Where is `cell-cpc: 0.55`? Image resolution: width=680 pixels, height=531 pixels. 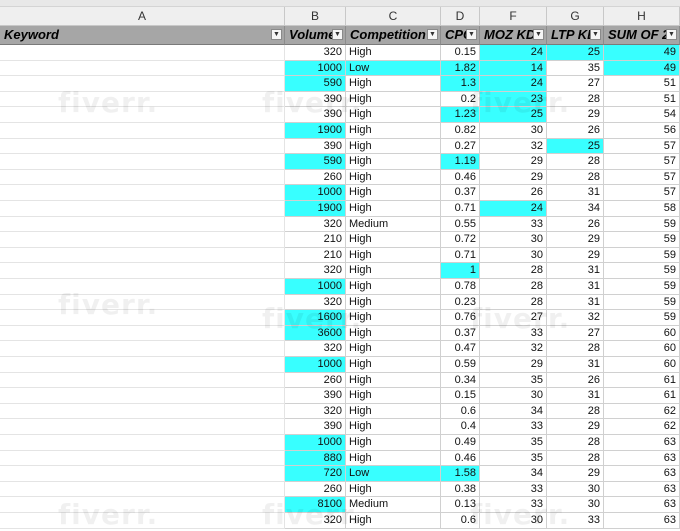
cell-cpc: 0.55 is located at coordinates (460, 224).